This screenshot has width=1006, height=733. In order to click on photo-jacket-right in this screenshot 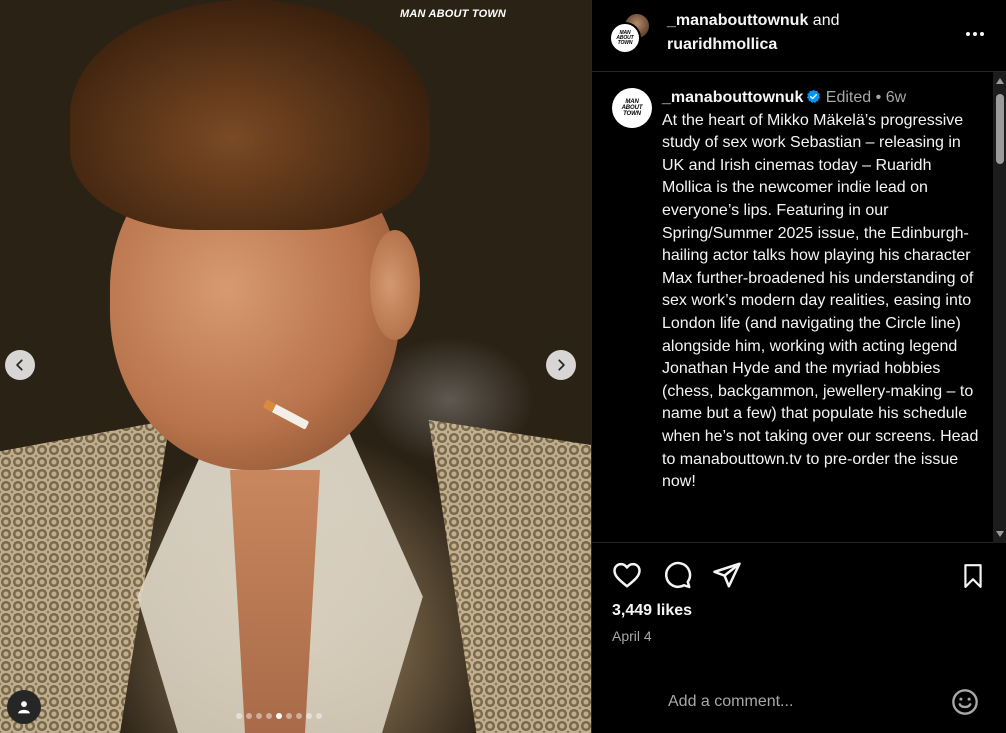, I will do `click(509, 576)`.